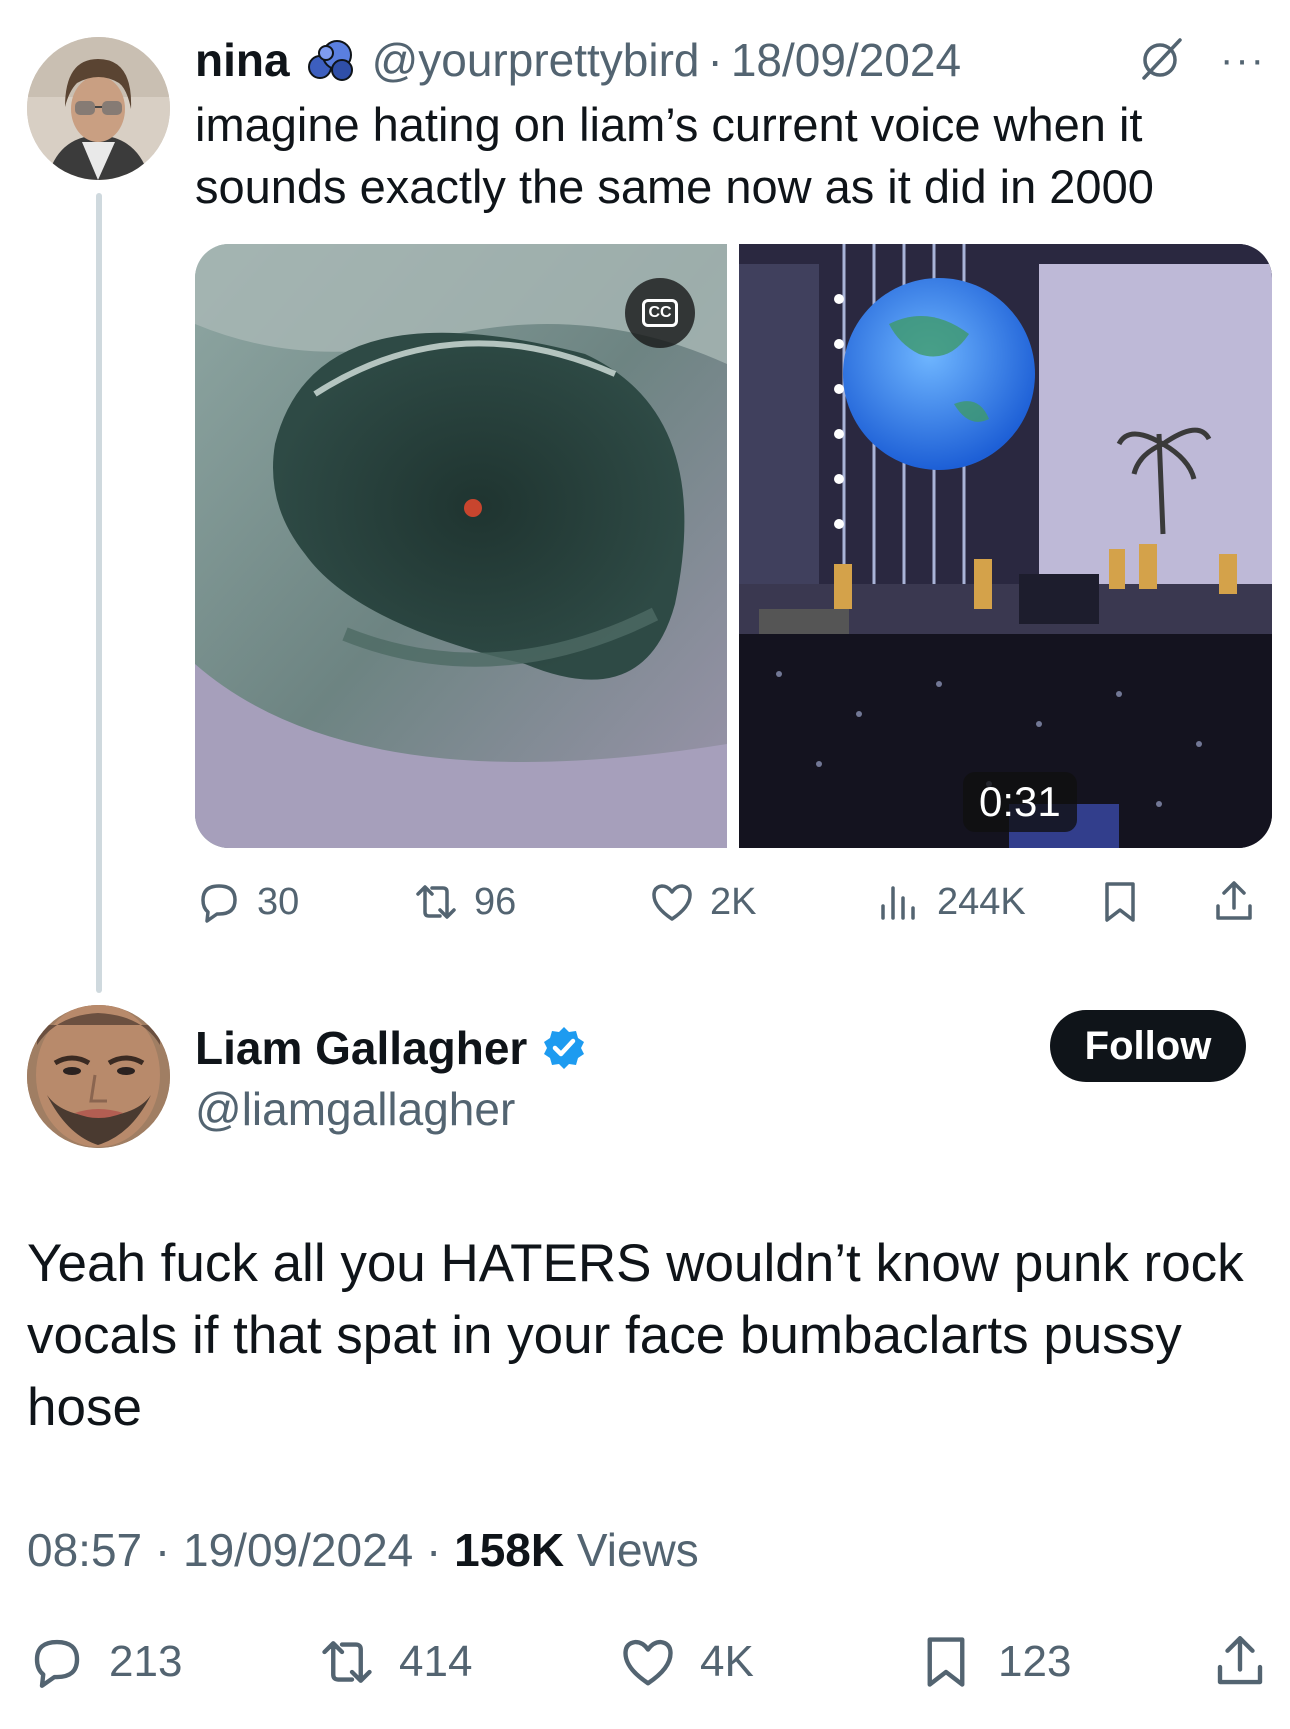 The image size is (1290, 1729). What do you see at coordinates (298, 1550) in the screenshot?
I see `tweet-date: 19/09/2024` at bounding box center [298, 1550].